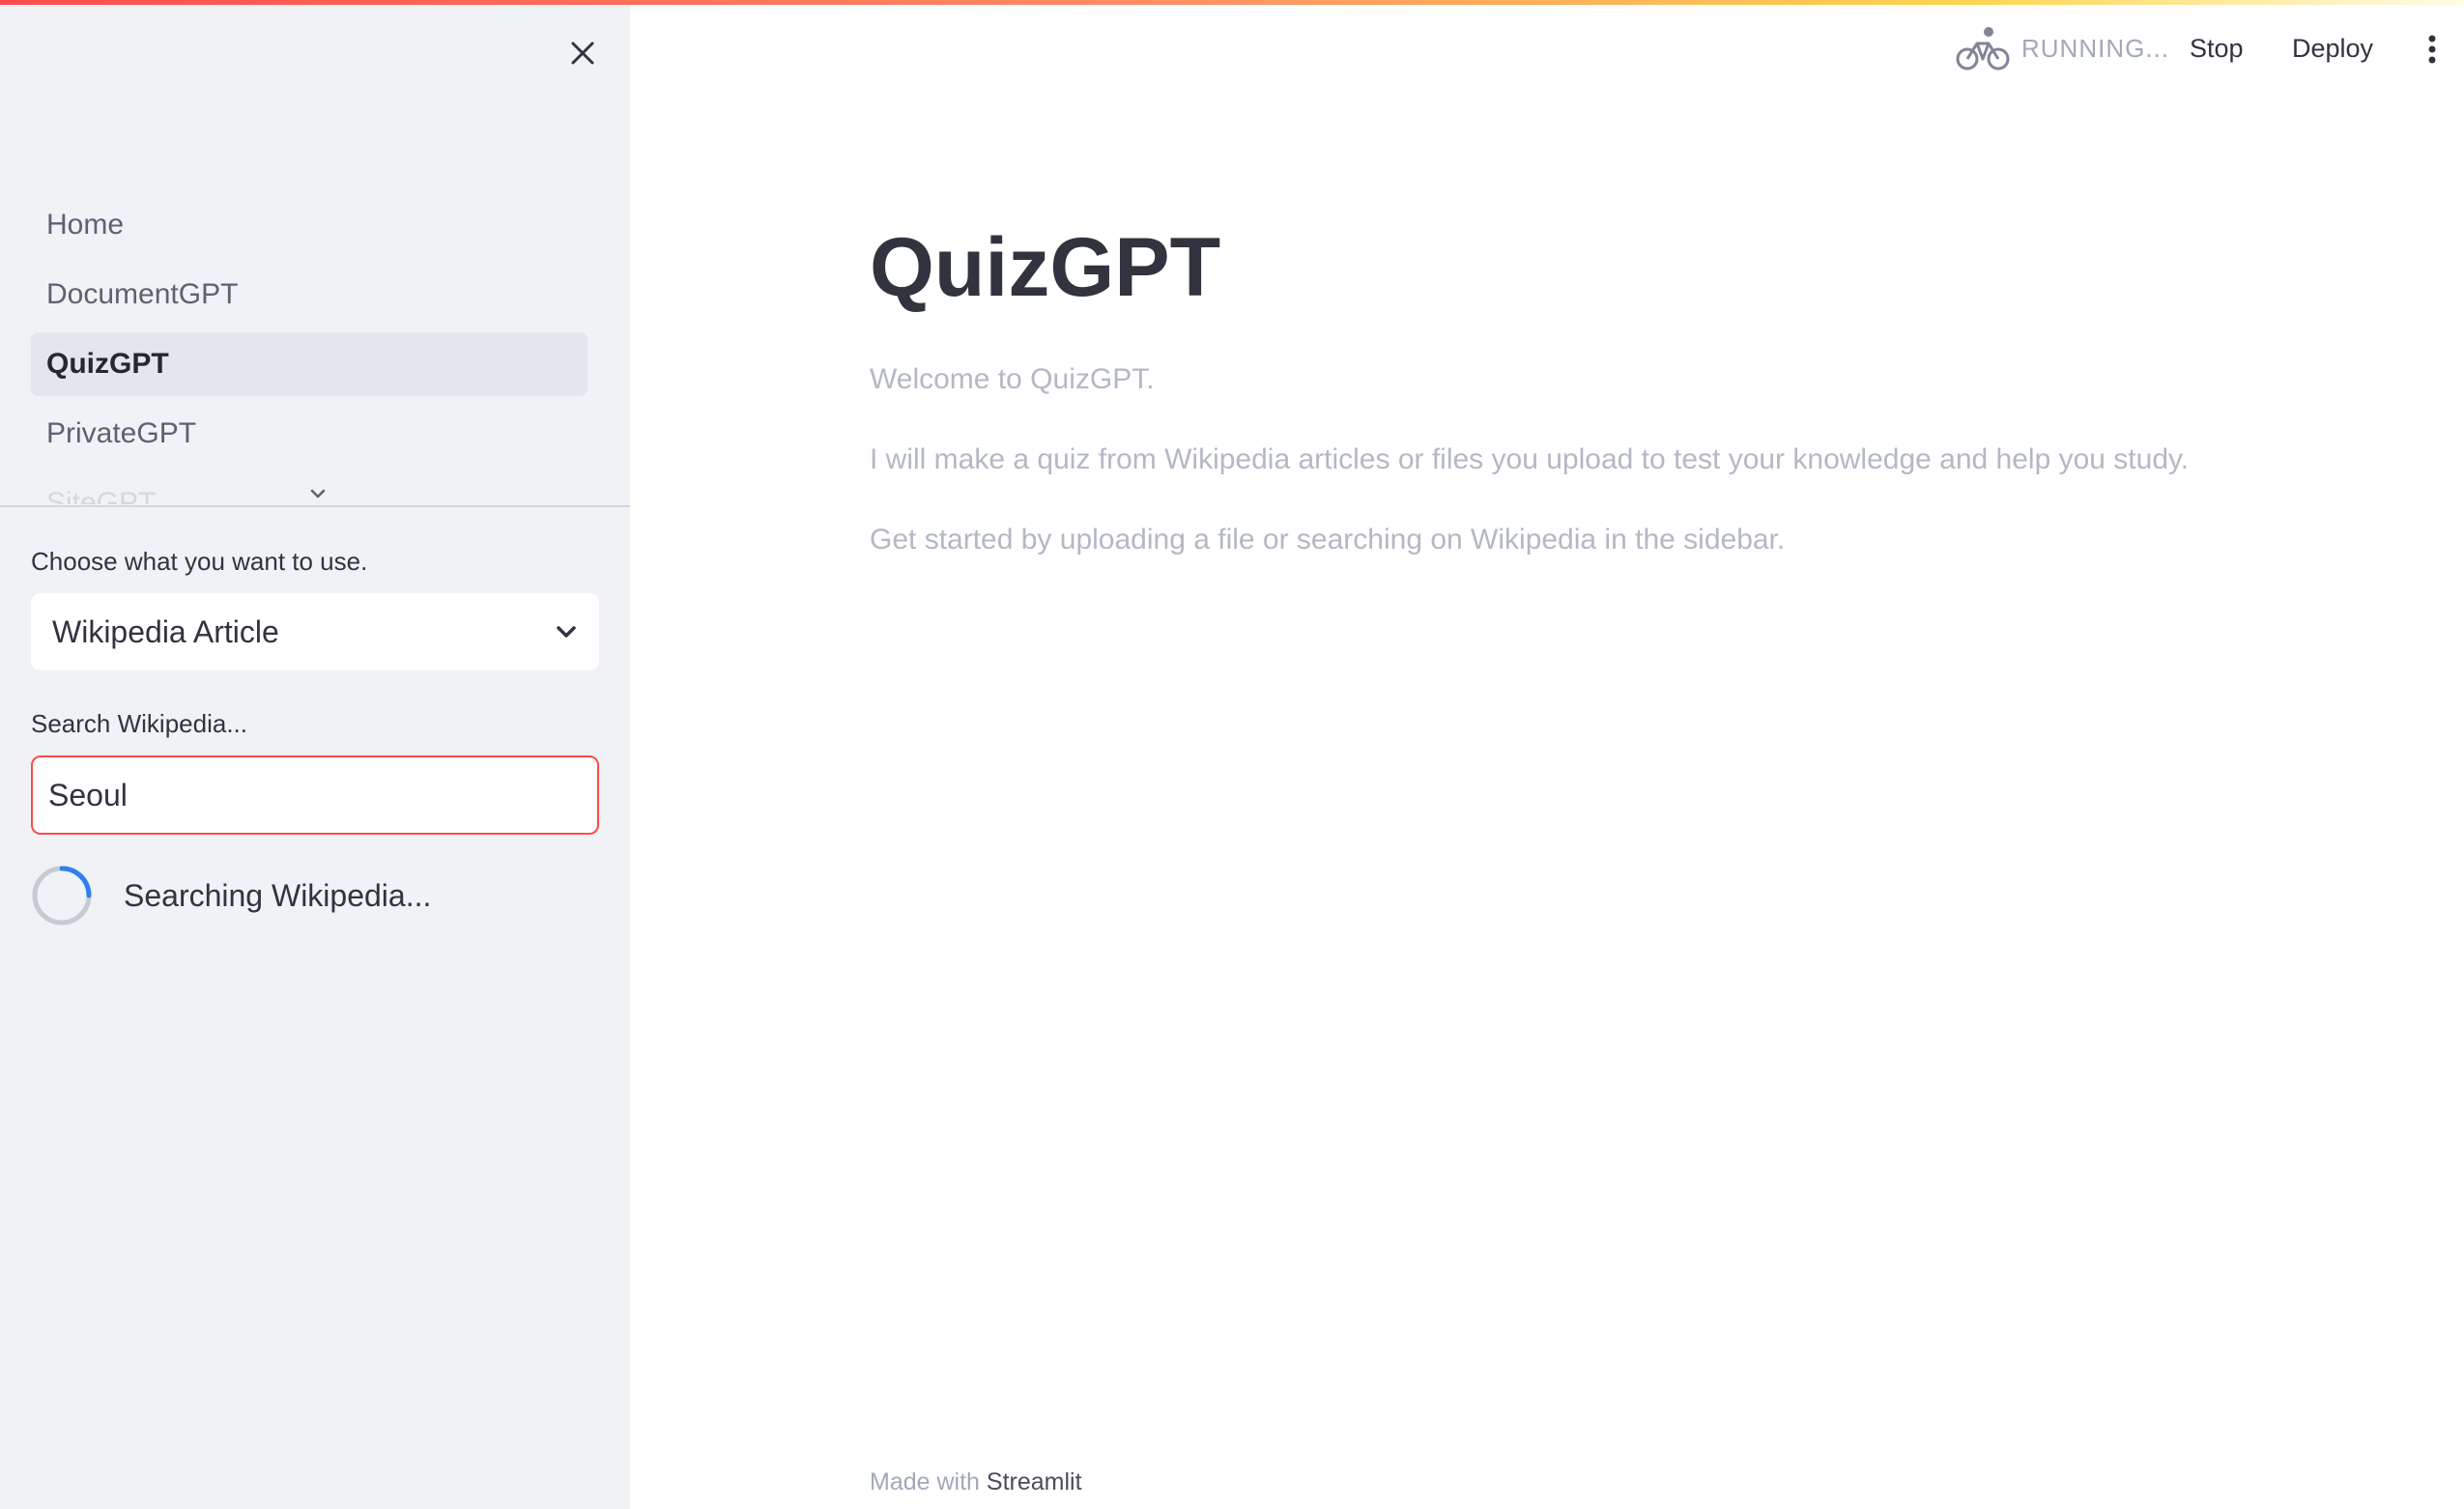 The image size is (2464, 1509). Describe the element at coordinates (2332, 49) in the screenshot. I see `deploy-button: Deploy` at that location.